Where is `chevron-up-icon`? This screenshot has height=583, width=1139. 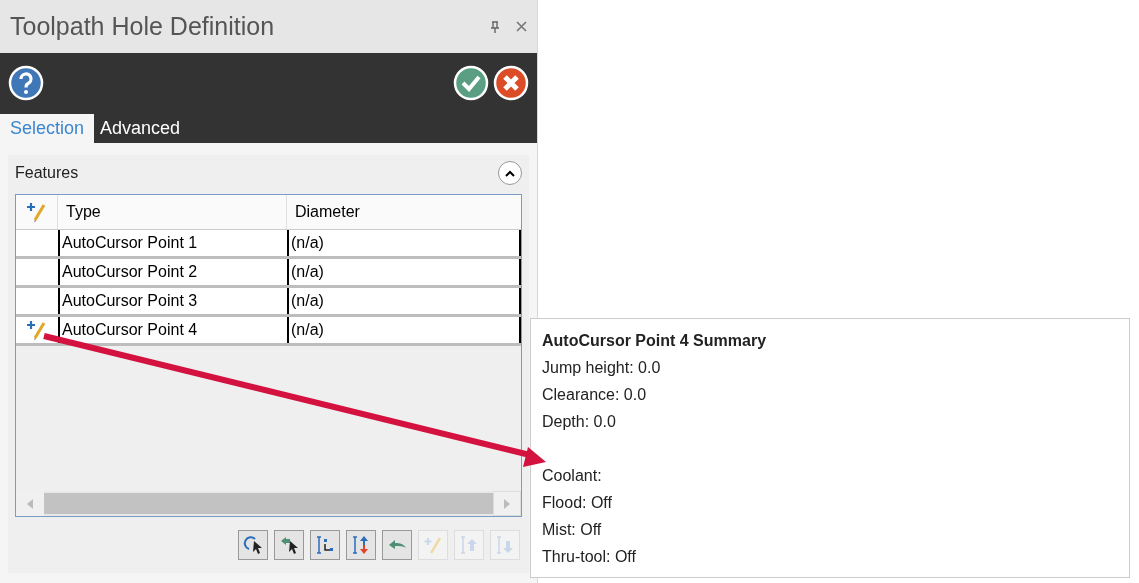 chevron-up-icon is located at coordinates (510, 173).